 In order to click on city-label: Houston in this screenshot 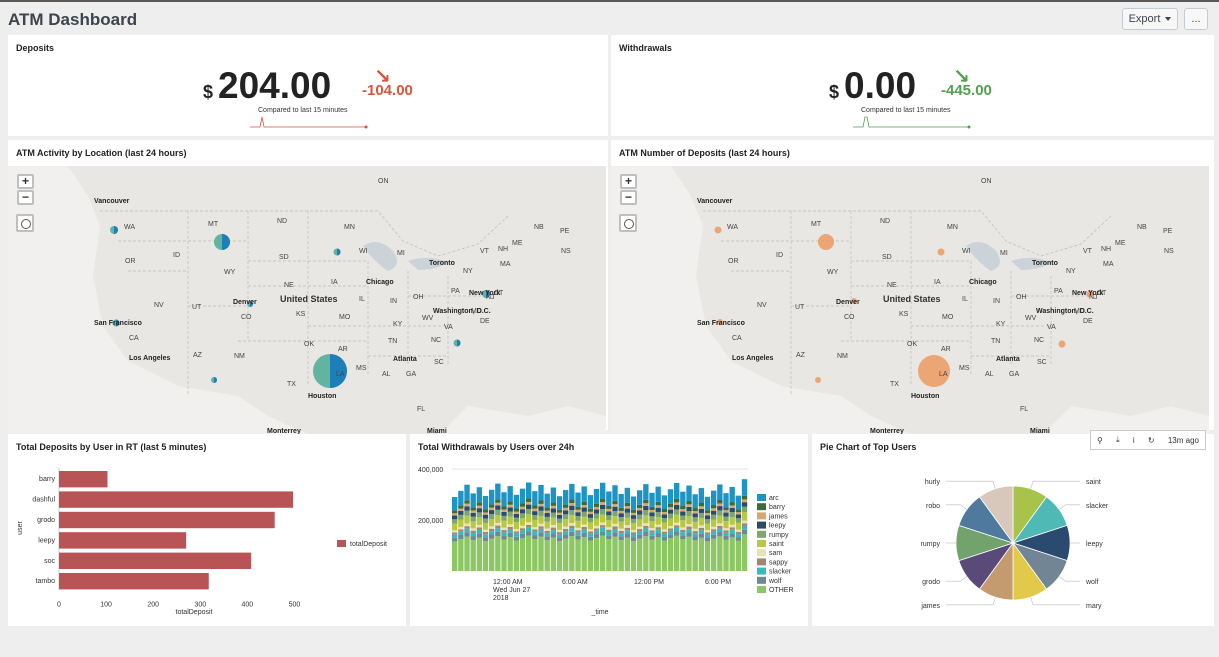, I will do `click(925, 396)`.